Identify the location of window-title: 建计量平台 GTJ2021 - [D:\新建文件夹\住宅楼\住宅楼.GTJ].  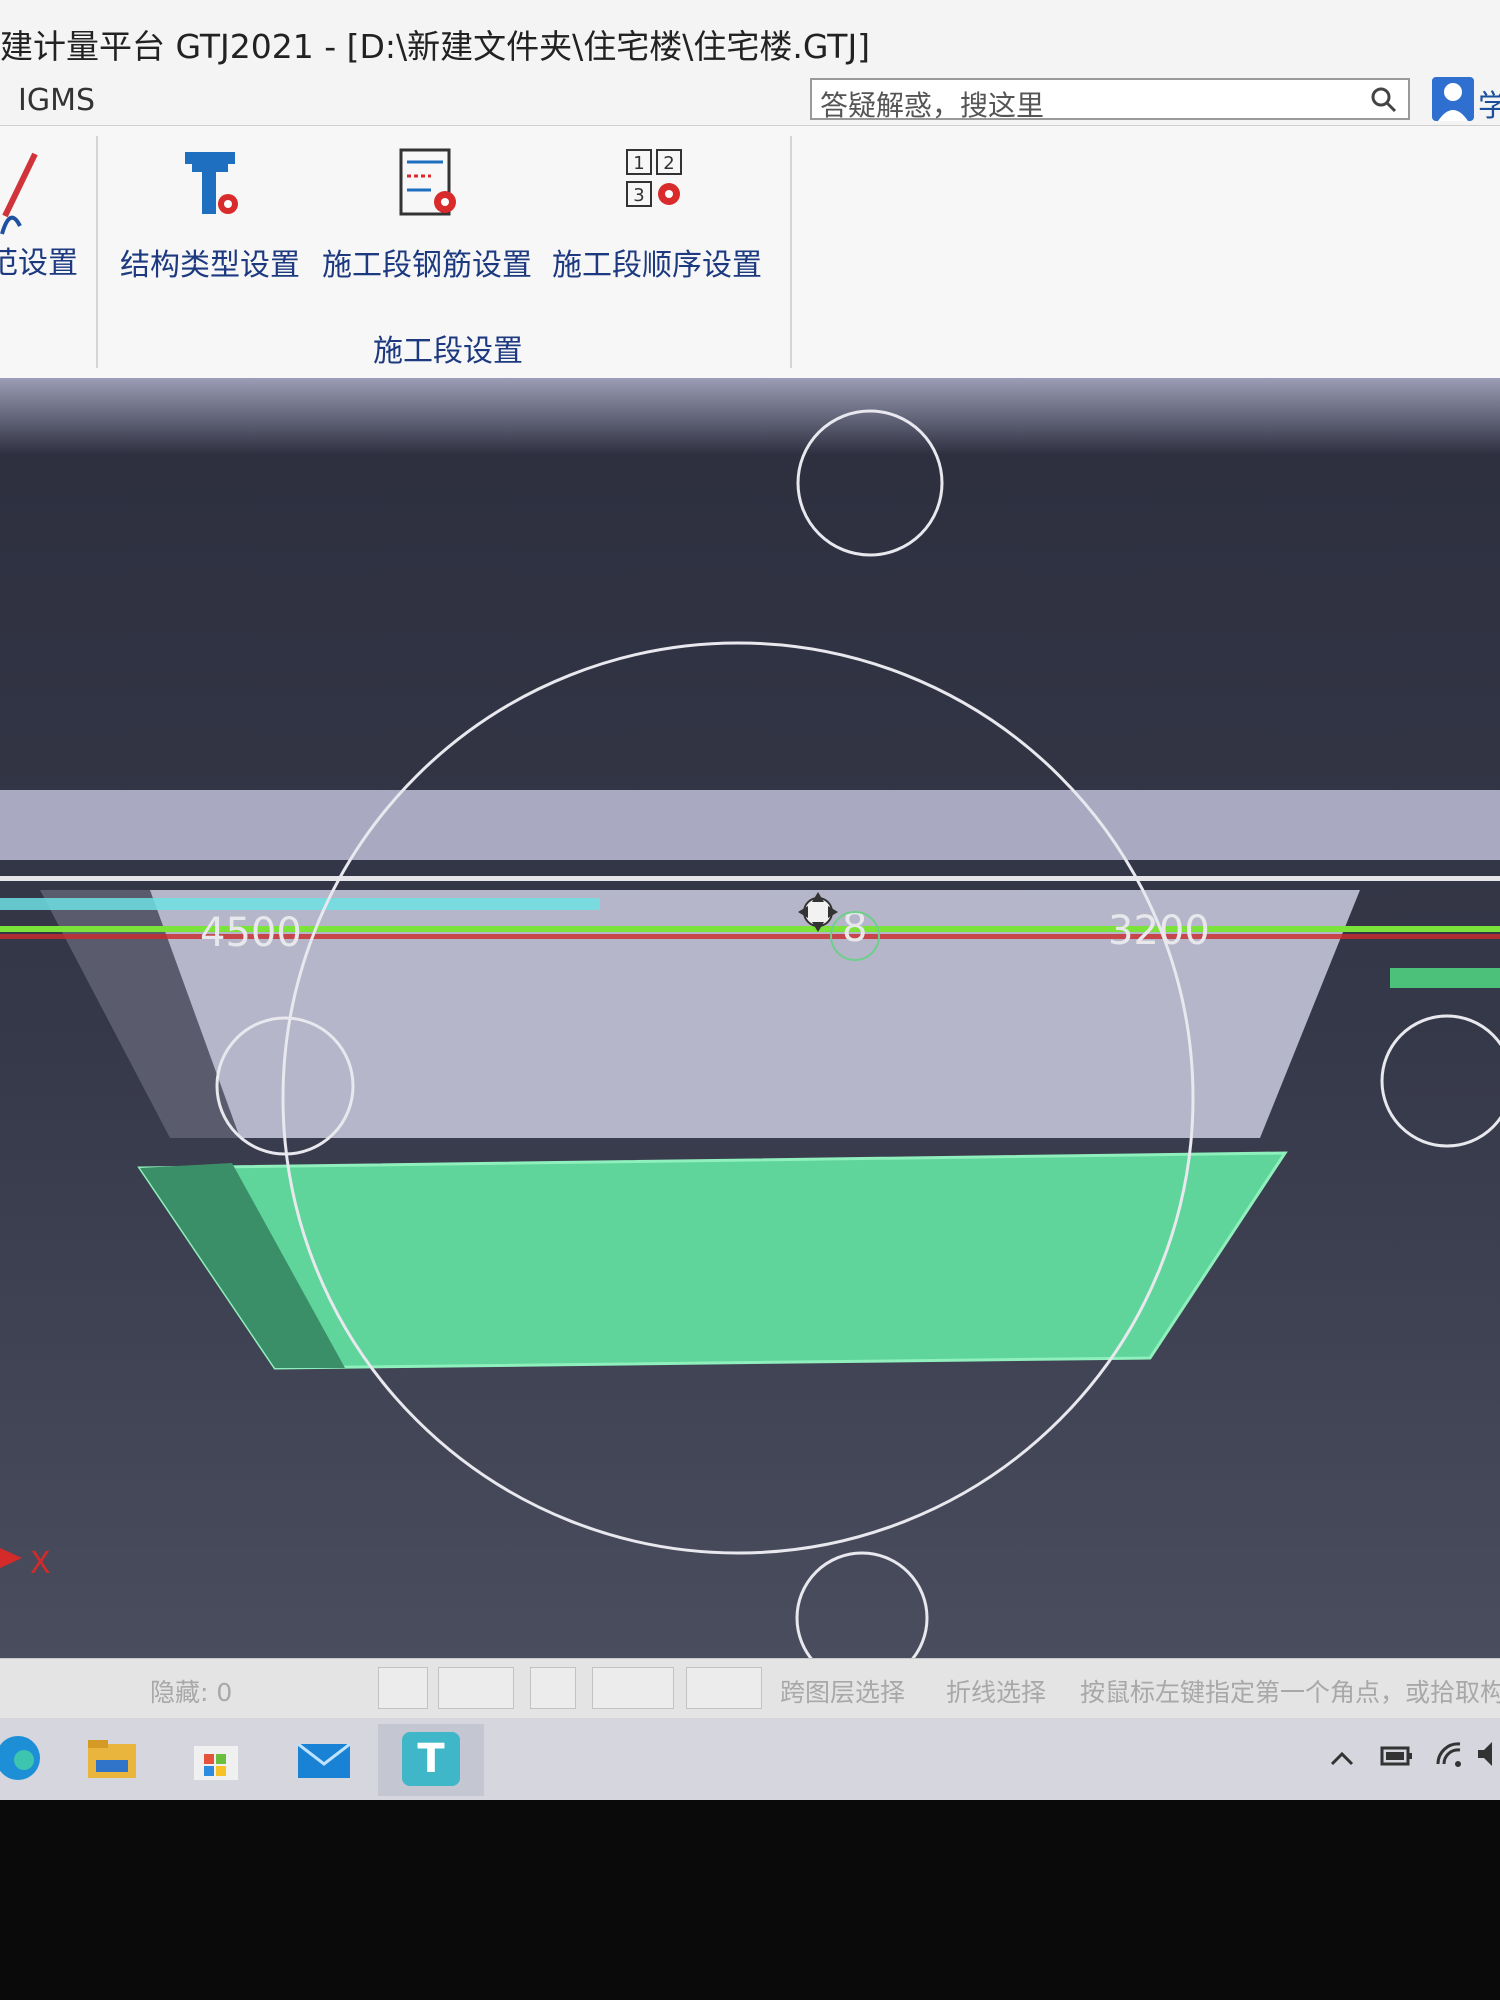
(435, 46).